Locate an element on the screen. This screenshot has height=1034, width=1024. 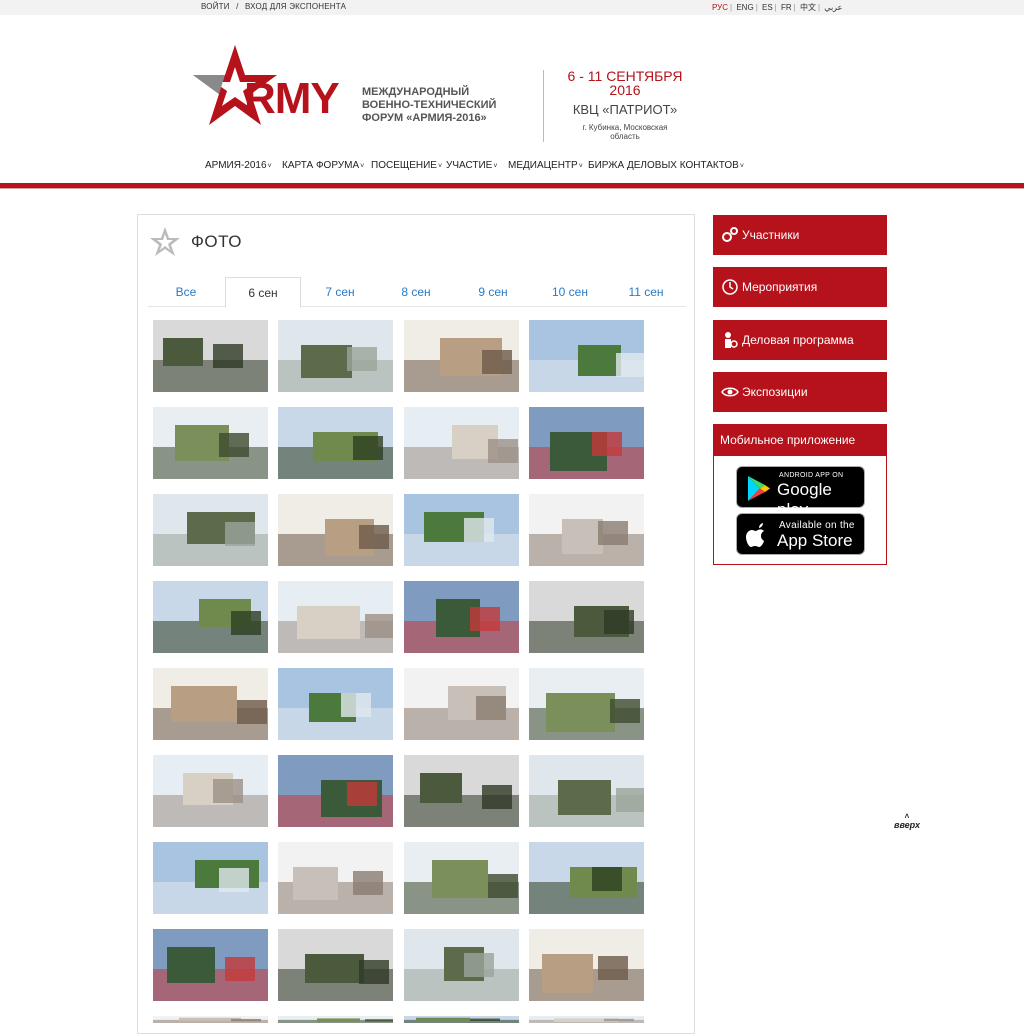
tab-sep-7: 7 сен is located at coordinates (340, 292).